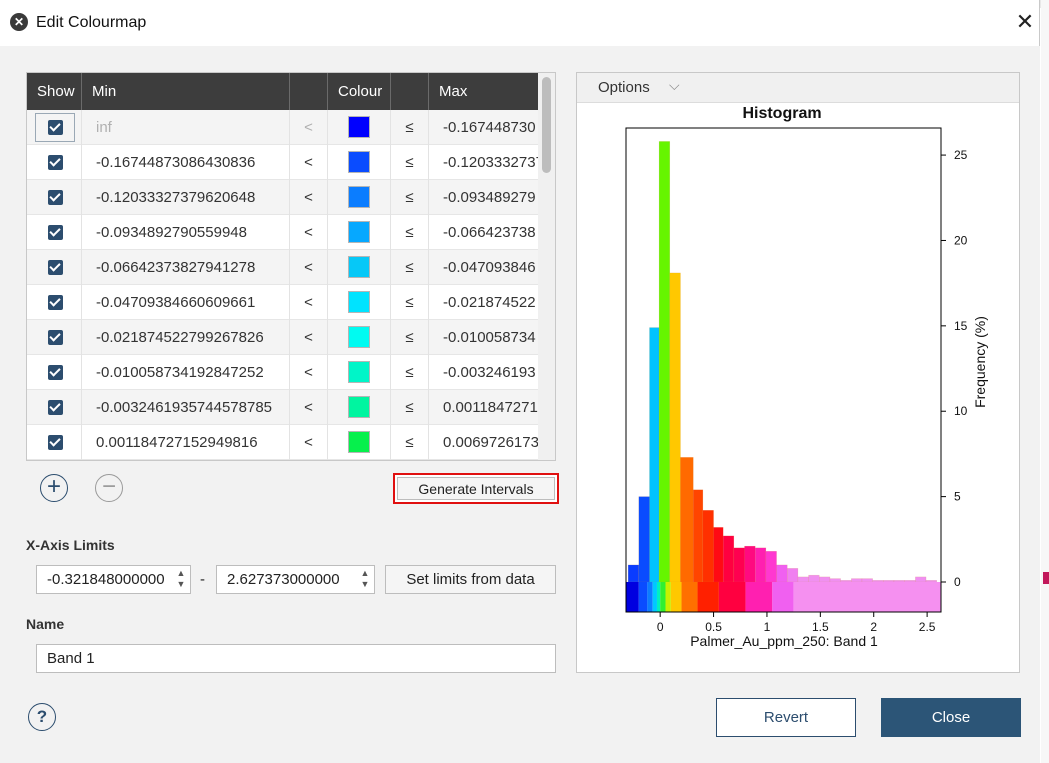 This screenshot has height=763, width=1049. I want to click on min-cell: inf, so click(186, 127).